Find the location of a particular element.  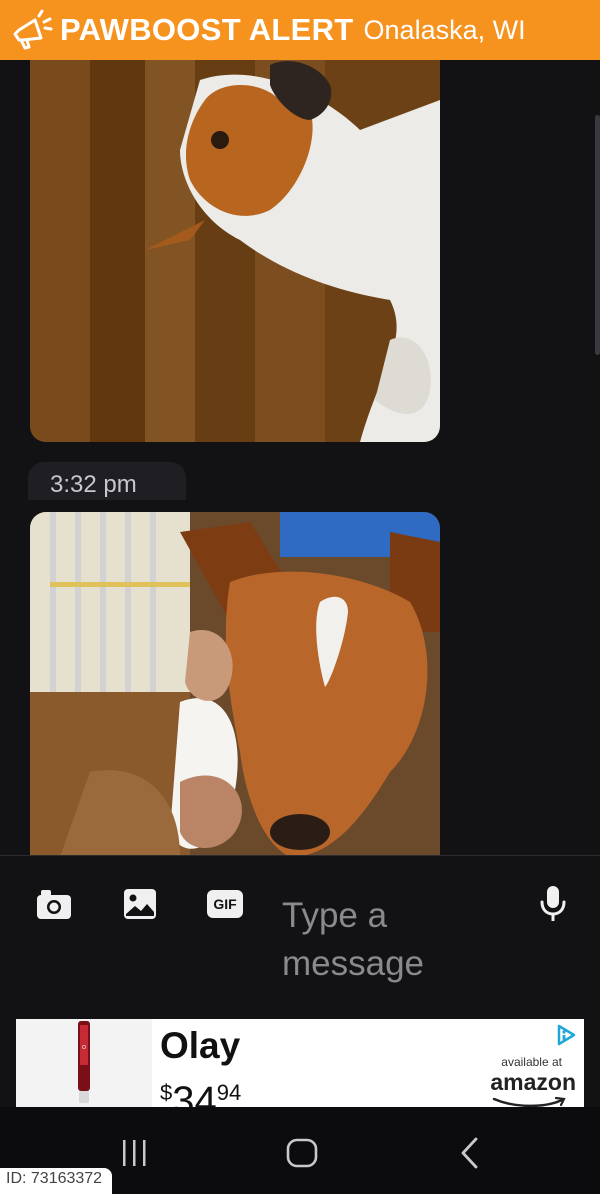

home-button is located at coordinates (302, 1153).